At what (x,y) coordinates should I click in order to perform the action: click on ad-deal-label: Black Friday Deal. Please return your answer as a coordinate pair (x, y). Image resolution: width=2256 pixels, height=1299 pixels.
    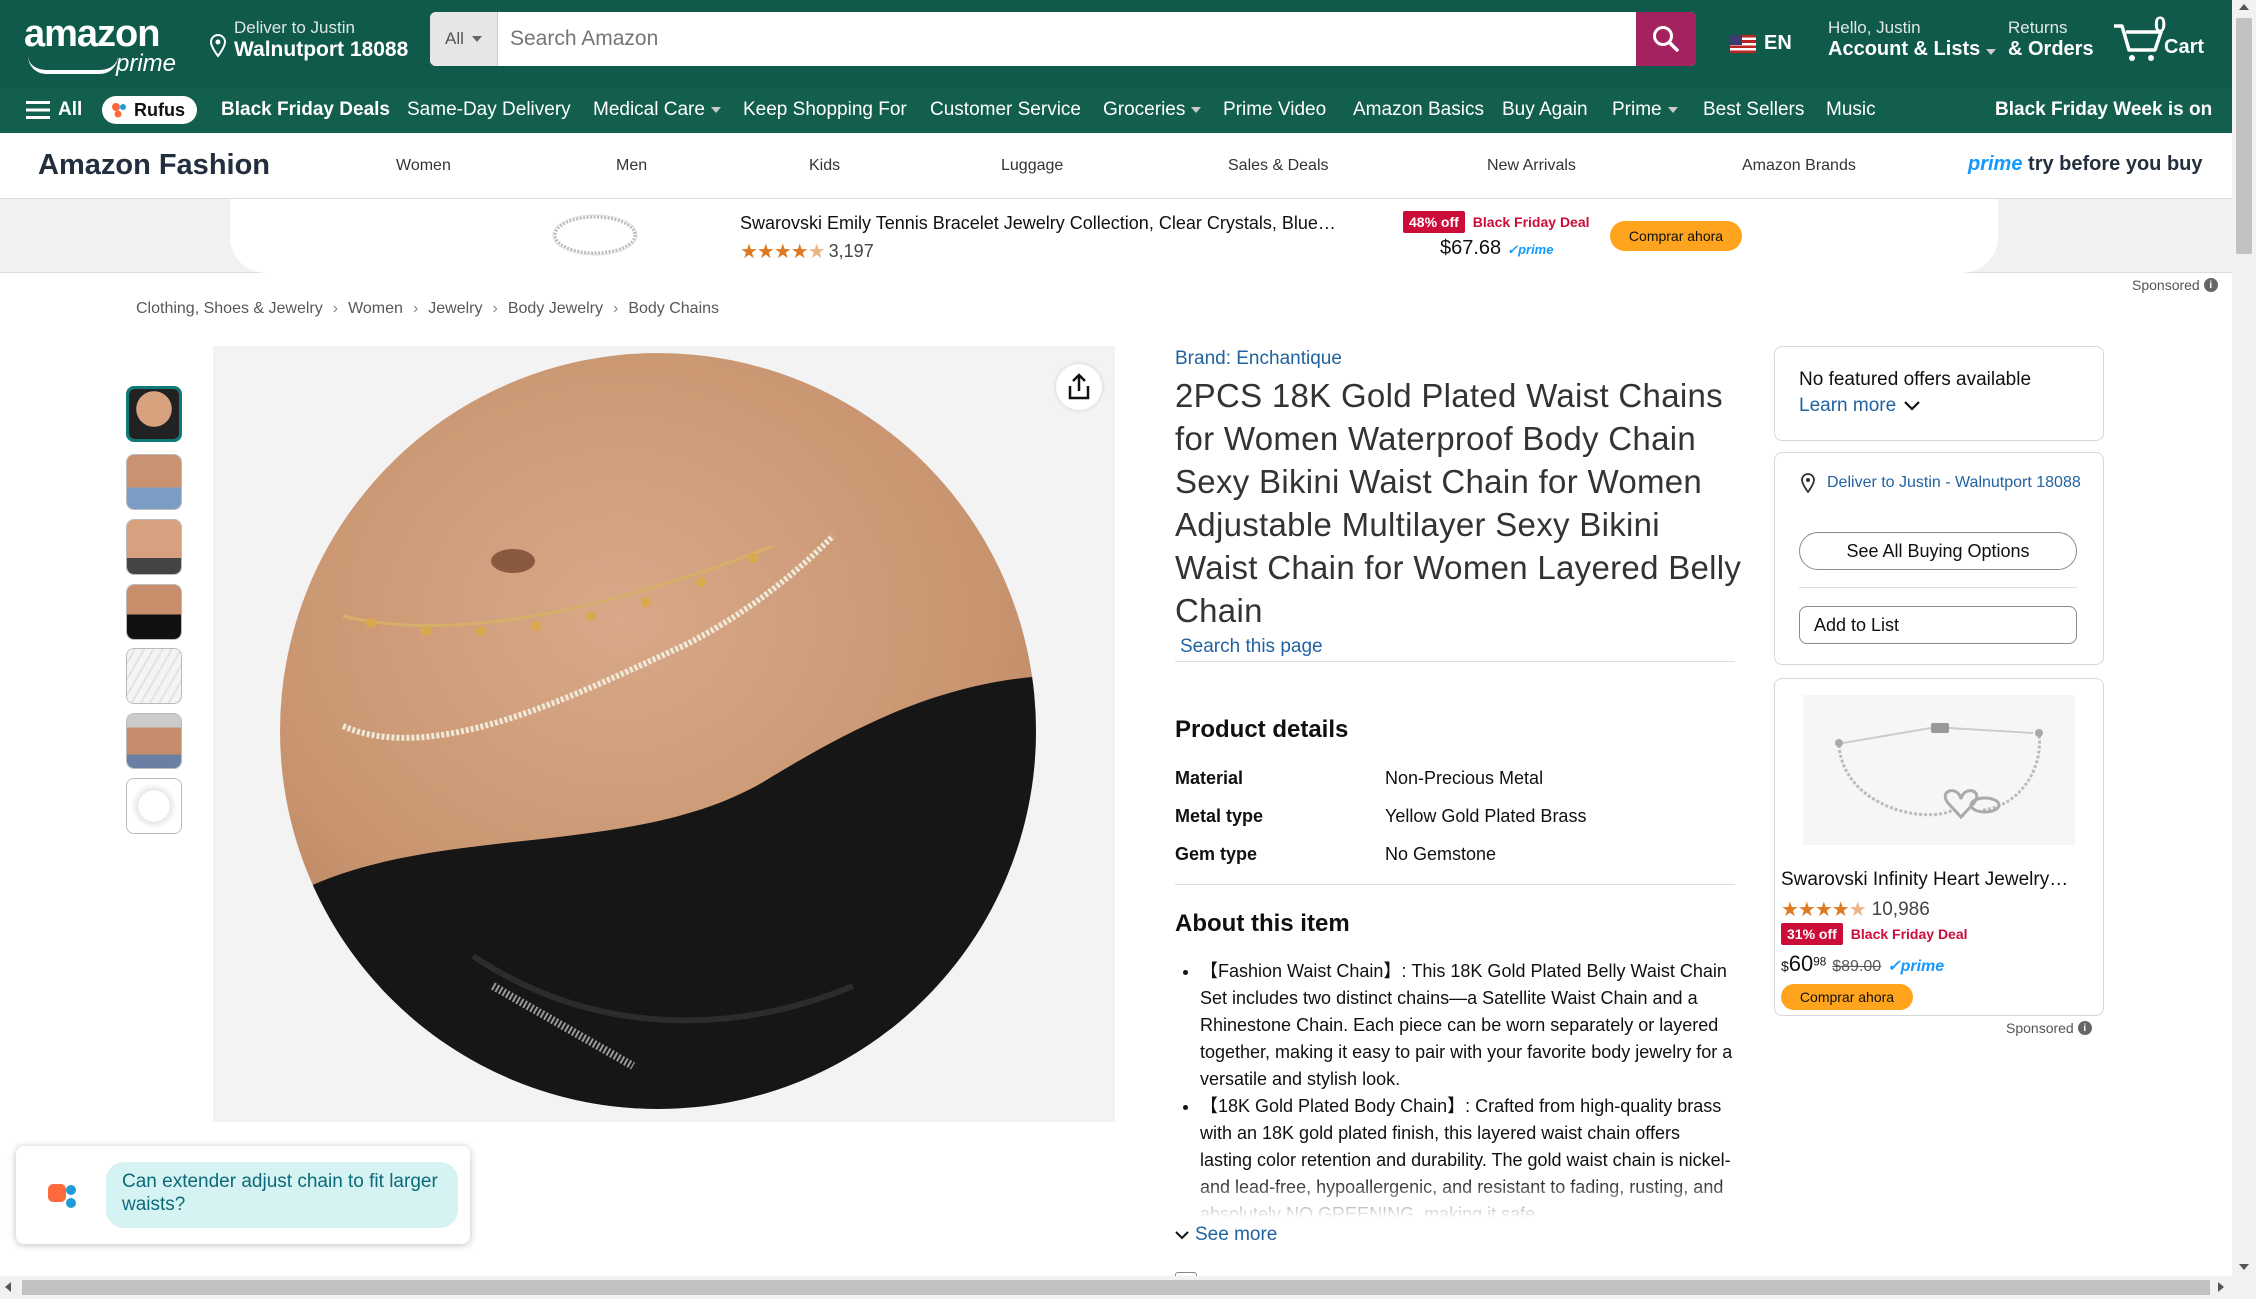
    Looking at the image, I should click on (1531, 222).